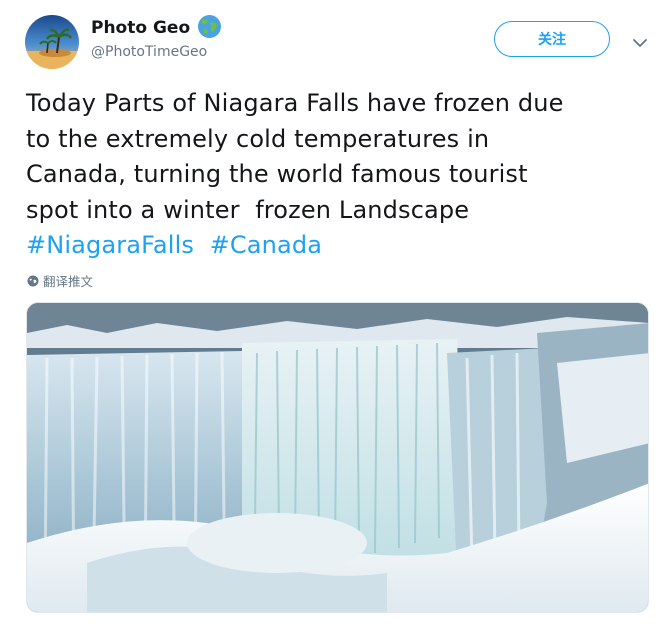  What do you see at coordinates (335, 40) in the screenshot?
I see `tweet-header: Photo Geo @PhotoTimeGeo 关注` at bounding box center [335, 40].